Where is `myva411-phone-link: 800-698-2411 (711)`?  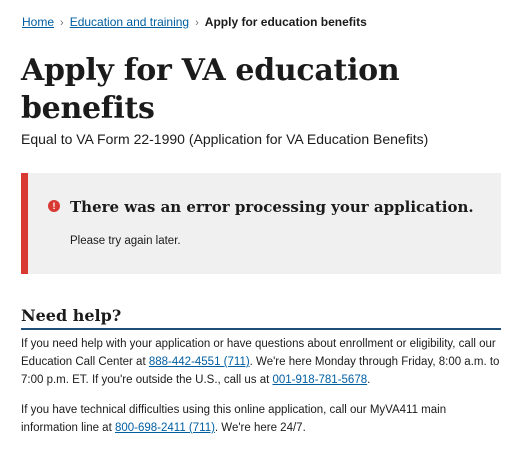 myva411-phone-link: 800-698-2411 (711) is located at coordinates (165, 428).